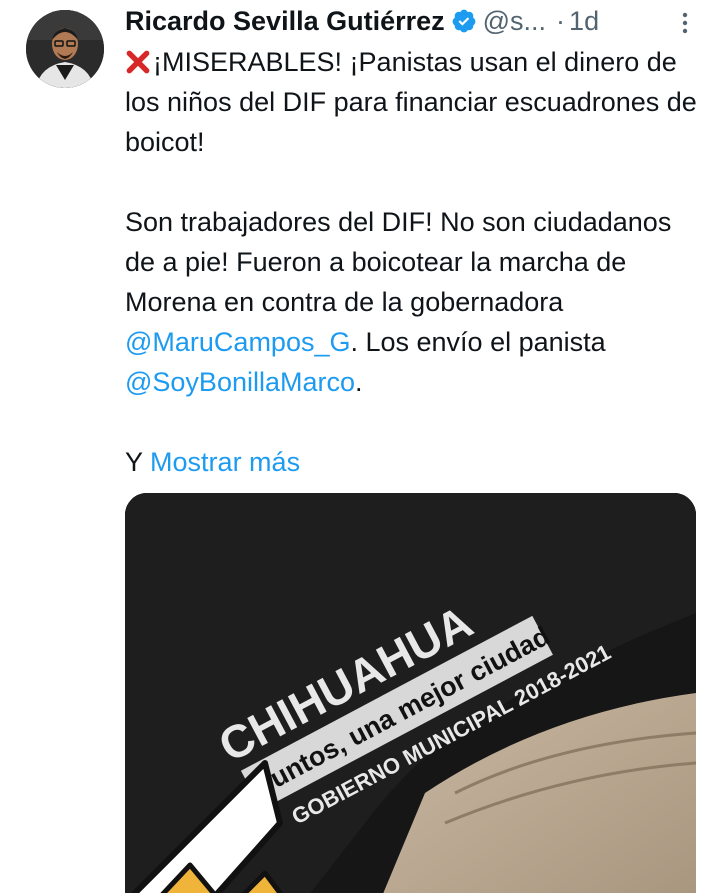 The height and width of the screenshot is (893, 720). What do you see at coordinates (237, 342) in the screenshot?
I see `mention-link-marucampos: @MaruCampos_G` at bounding box center [237, 342].